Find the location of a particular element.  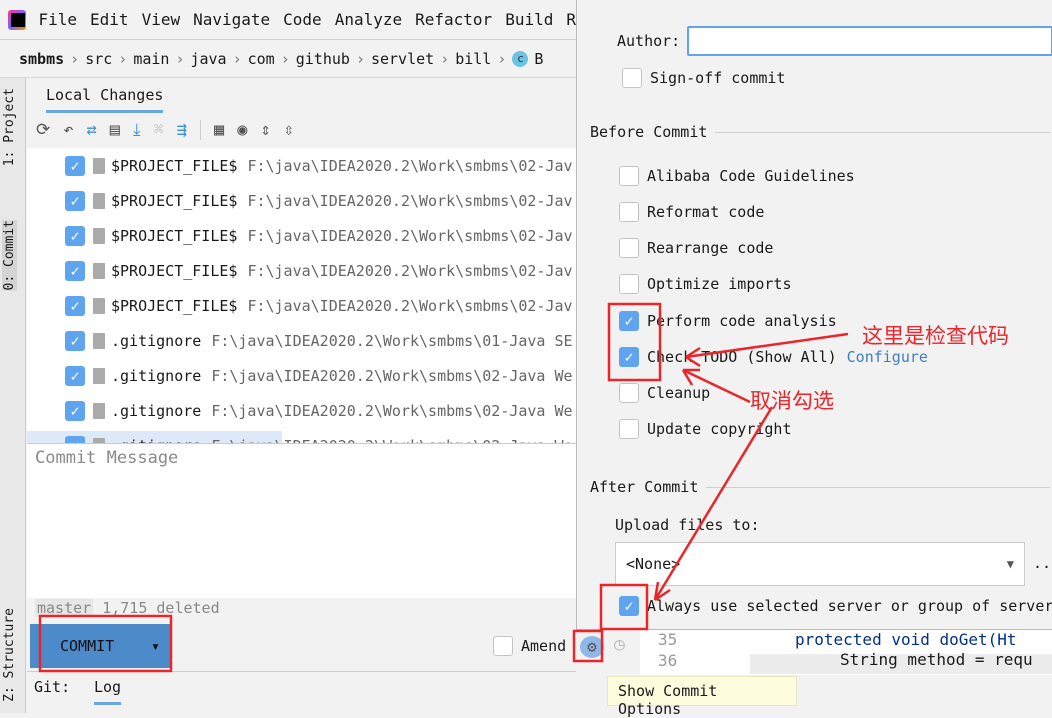

browse-button: .. is located at coordinates (1042, 563).